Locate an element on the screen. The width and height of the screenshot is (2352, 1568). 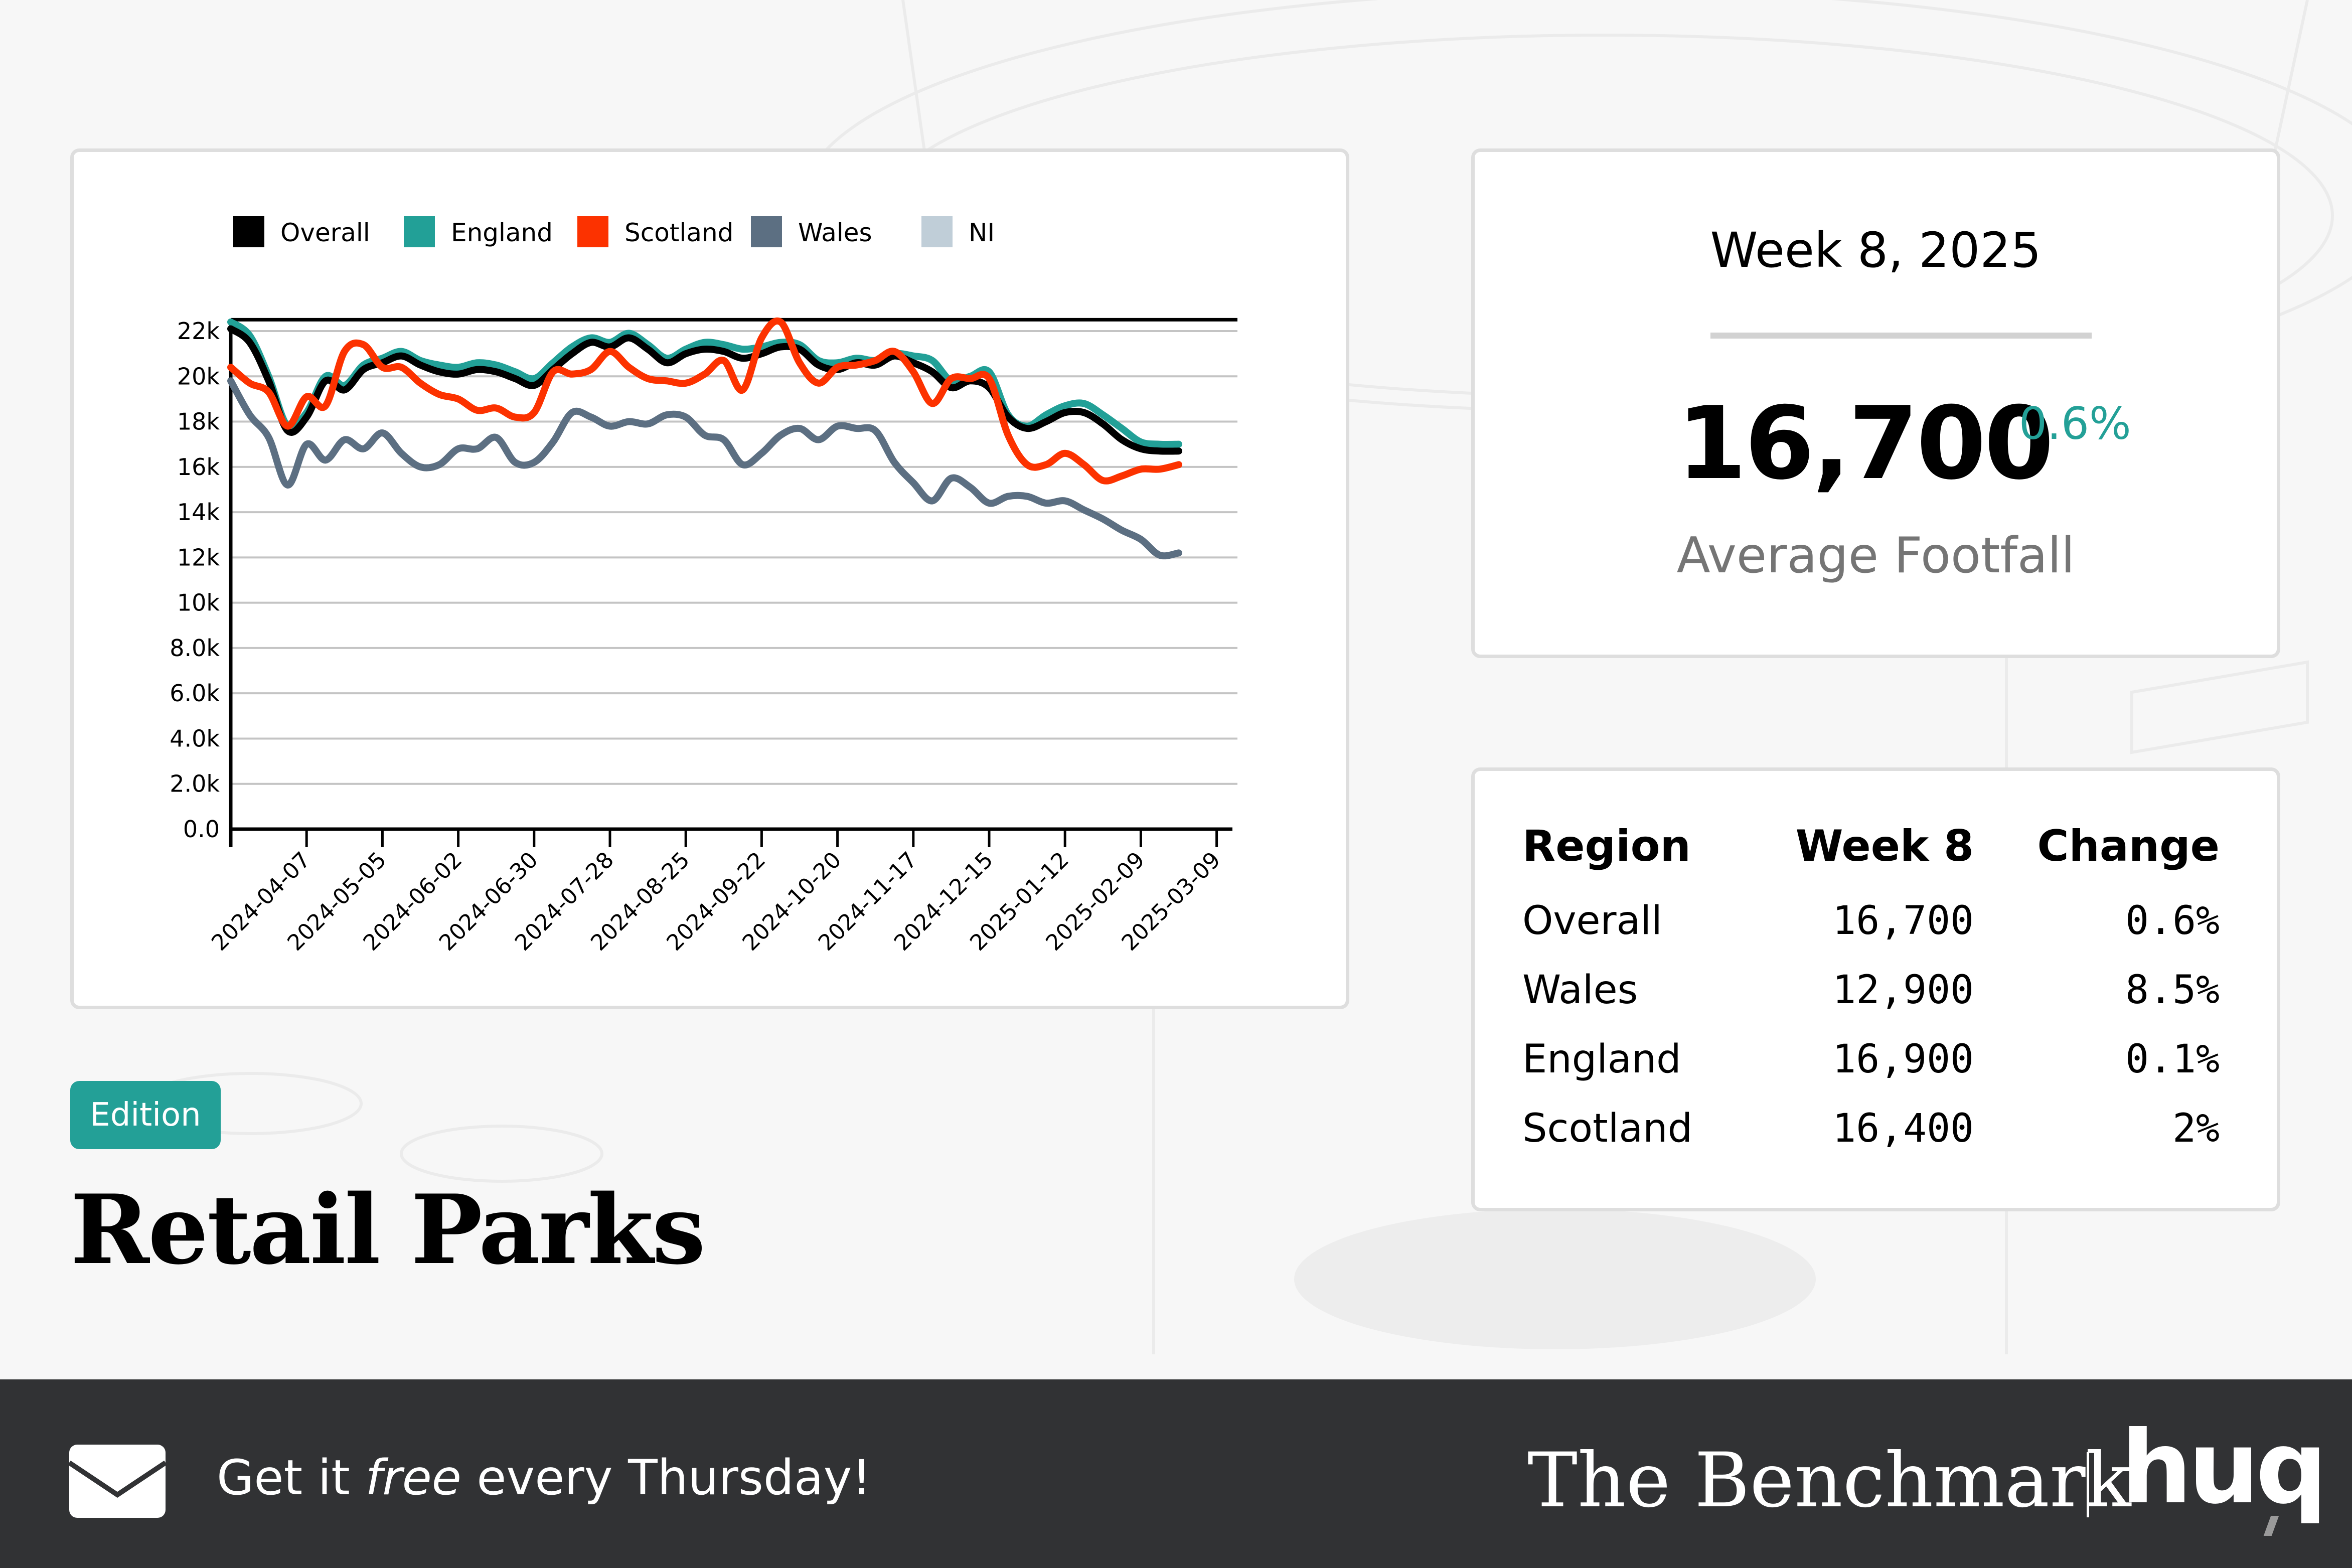
cell-change: 2% is located at coordinates (2196, 1128).